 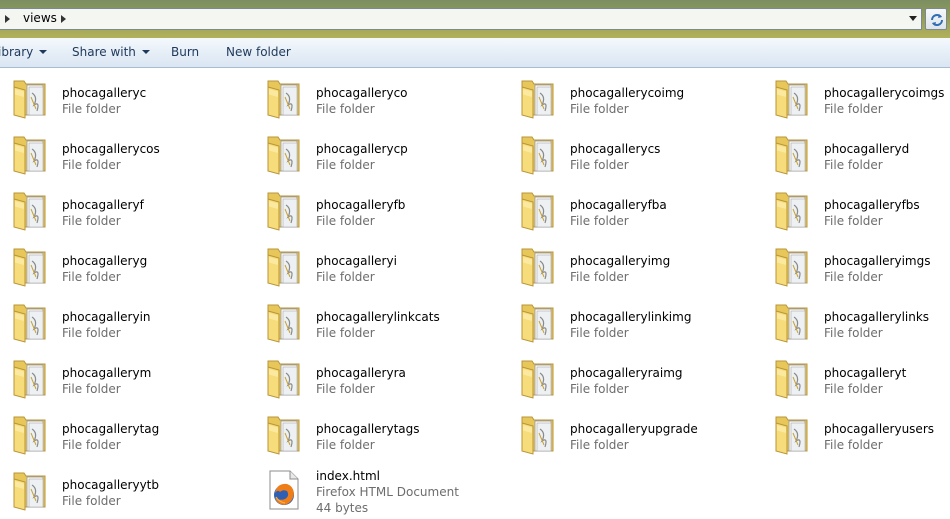 I want to click on list-item: phocagallerycoimgs File folder, so click(x=856, y=97).